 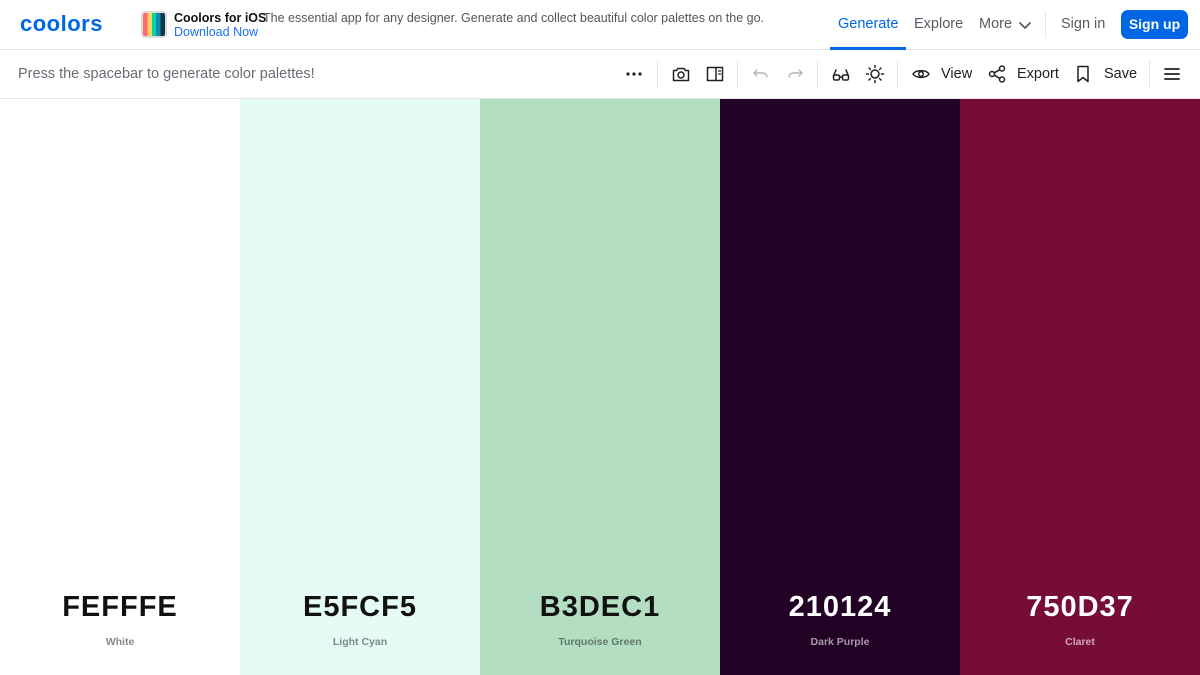 I want to click on sidebar-panel-icon, so click(x=715, y=74).